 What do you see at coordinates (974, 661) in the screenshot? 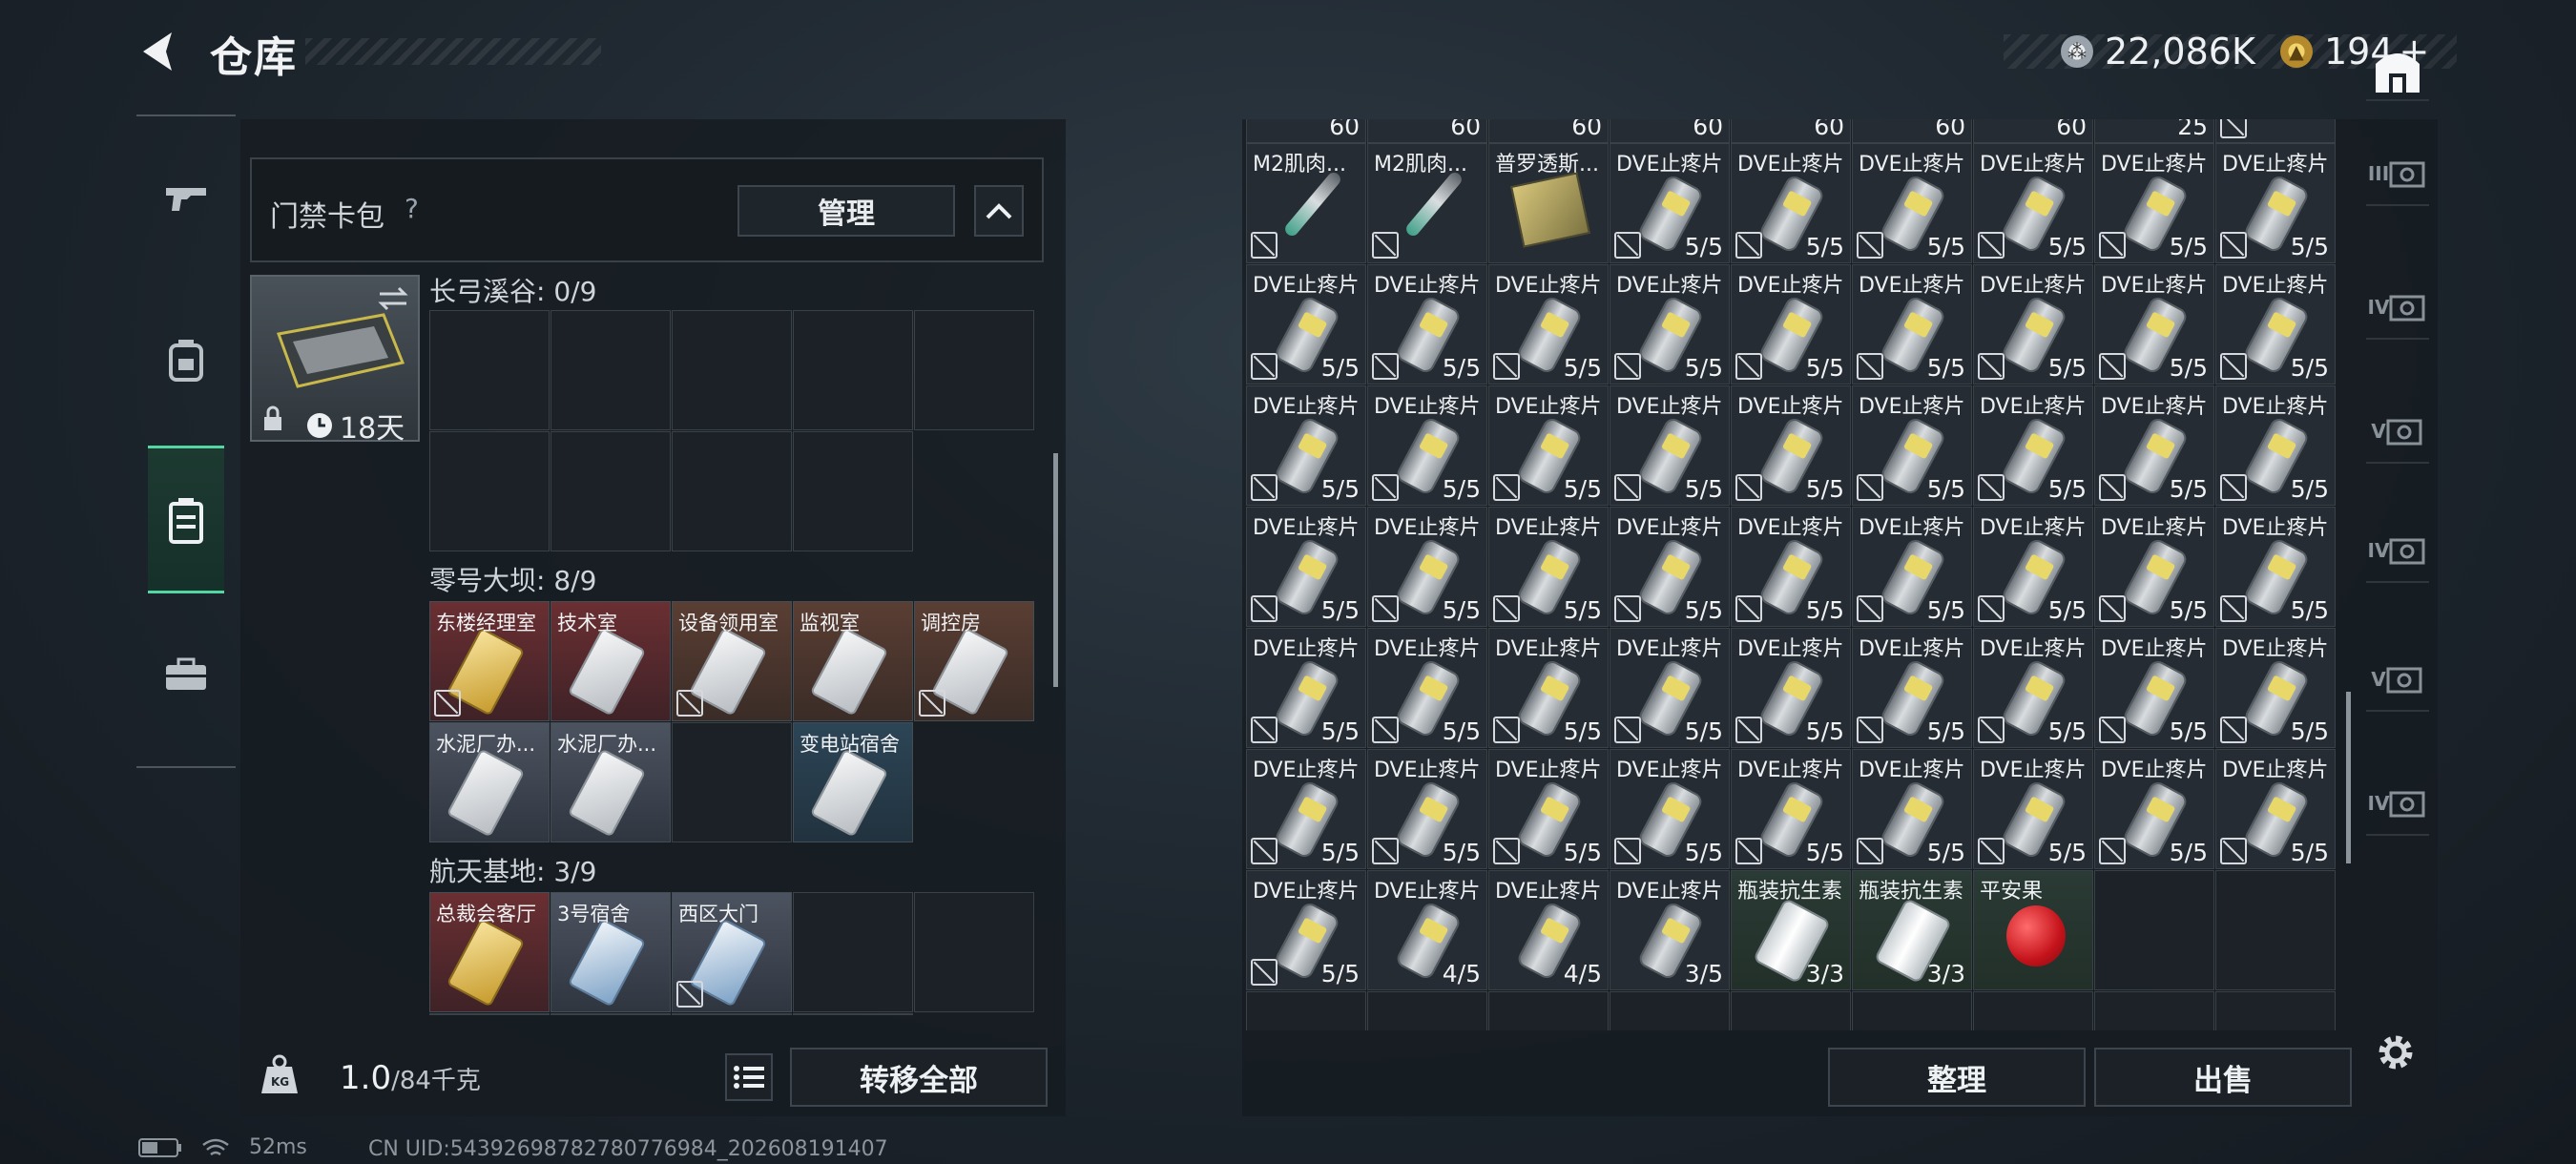
I see `keycard-item: 调控房` at bounding box center [974, 661].